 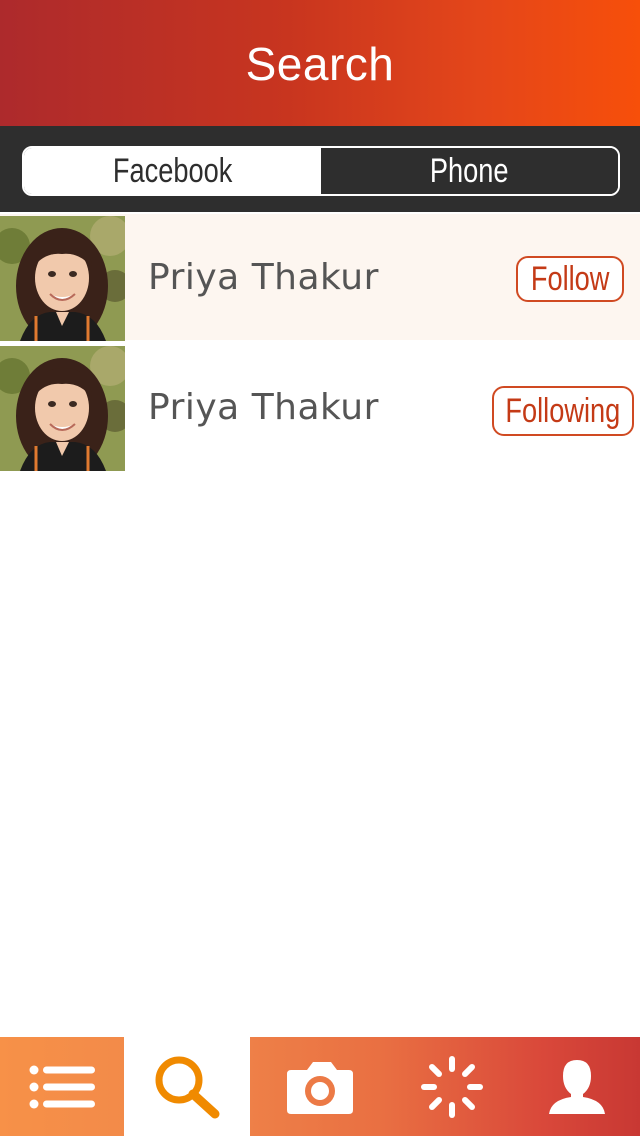 I want to click on segment-facebook: Facebook, so click(x=172, y=171).